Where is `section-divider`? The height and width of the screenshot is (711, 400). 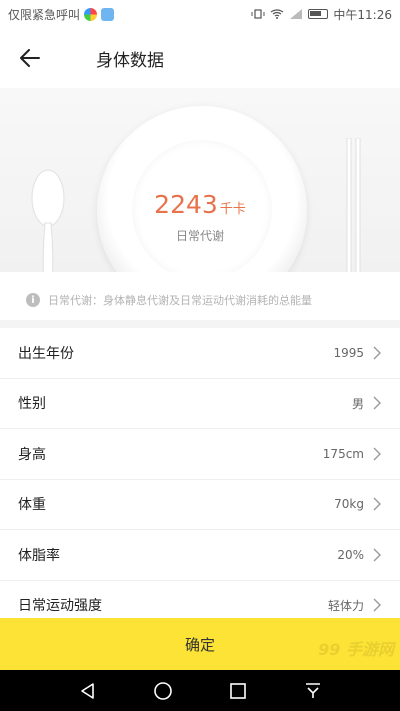 section-divider is located at coordinates (200, 324).